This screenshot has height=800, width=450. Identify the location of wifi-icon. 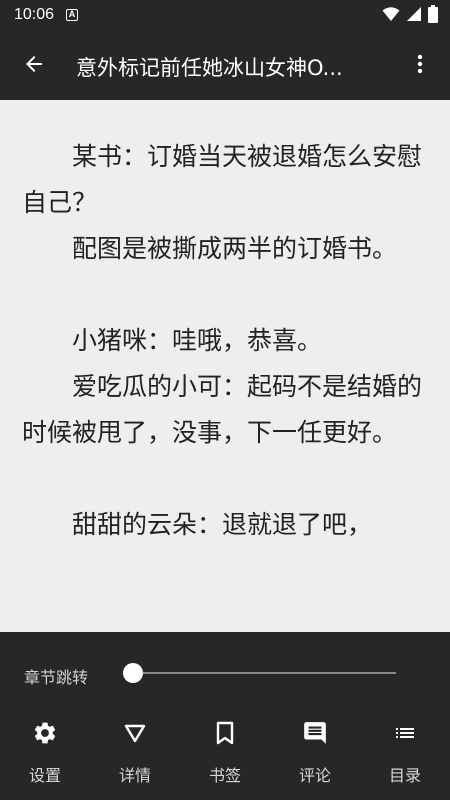
(391, 16).